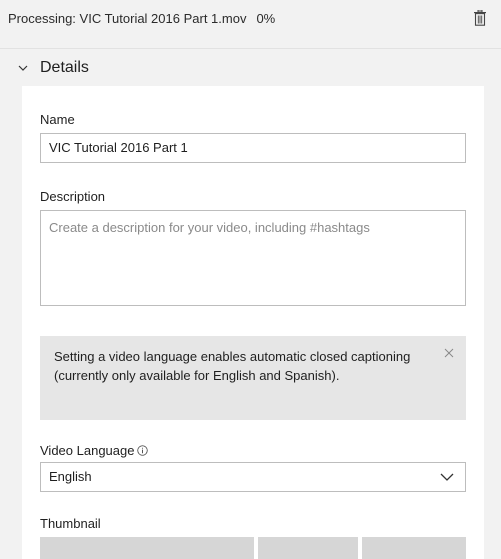  I want to click on language-label-row: Video Language, so click(94, 450).